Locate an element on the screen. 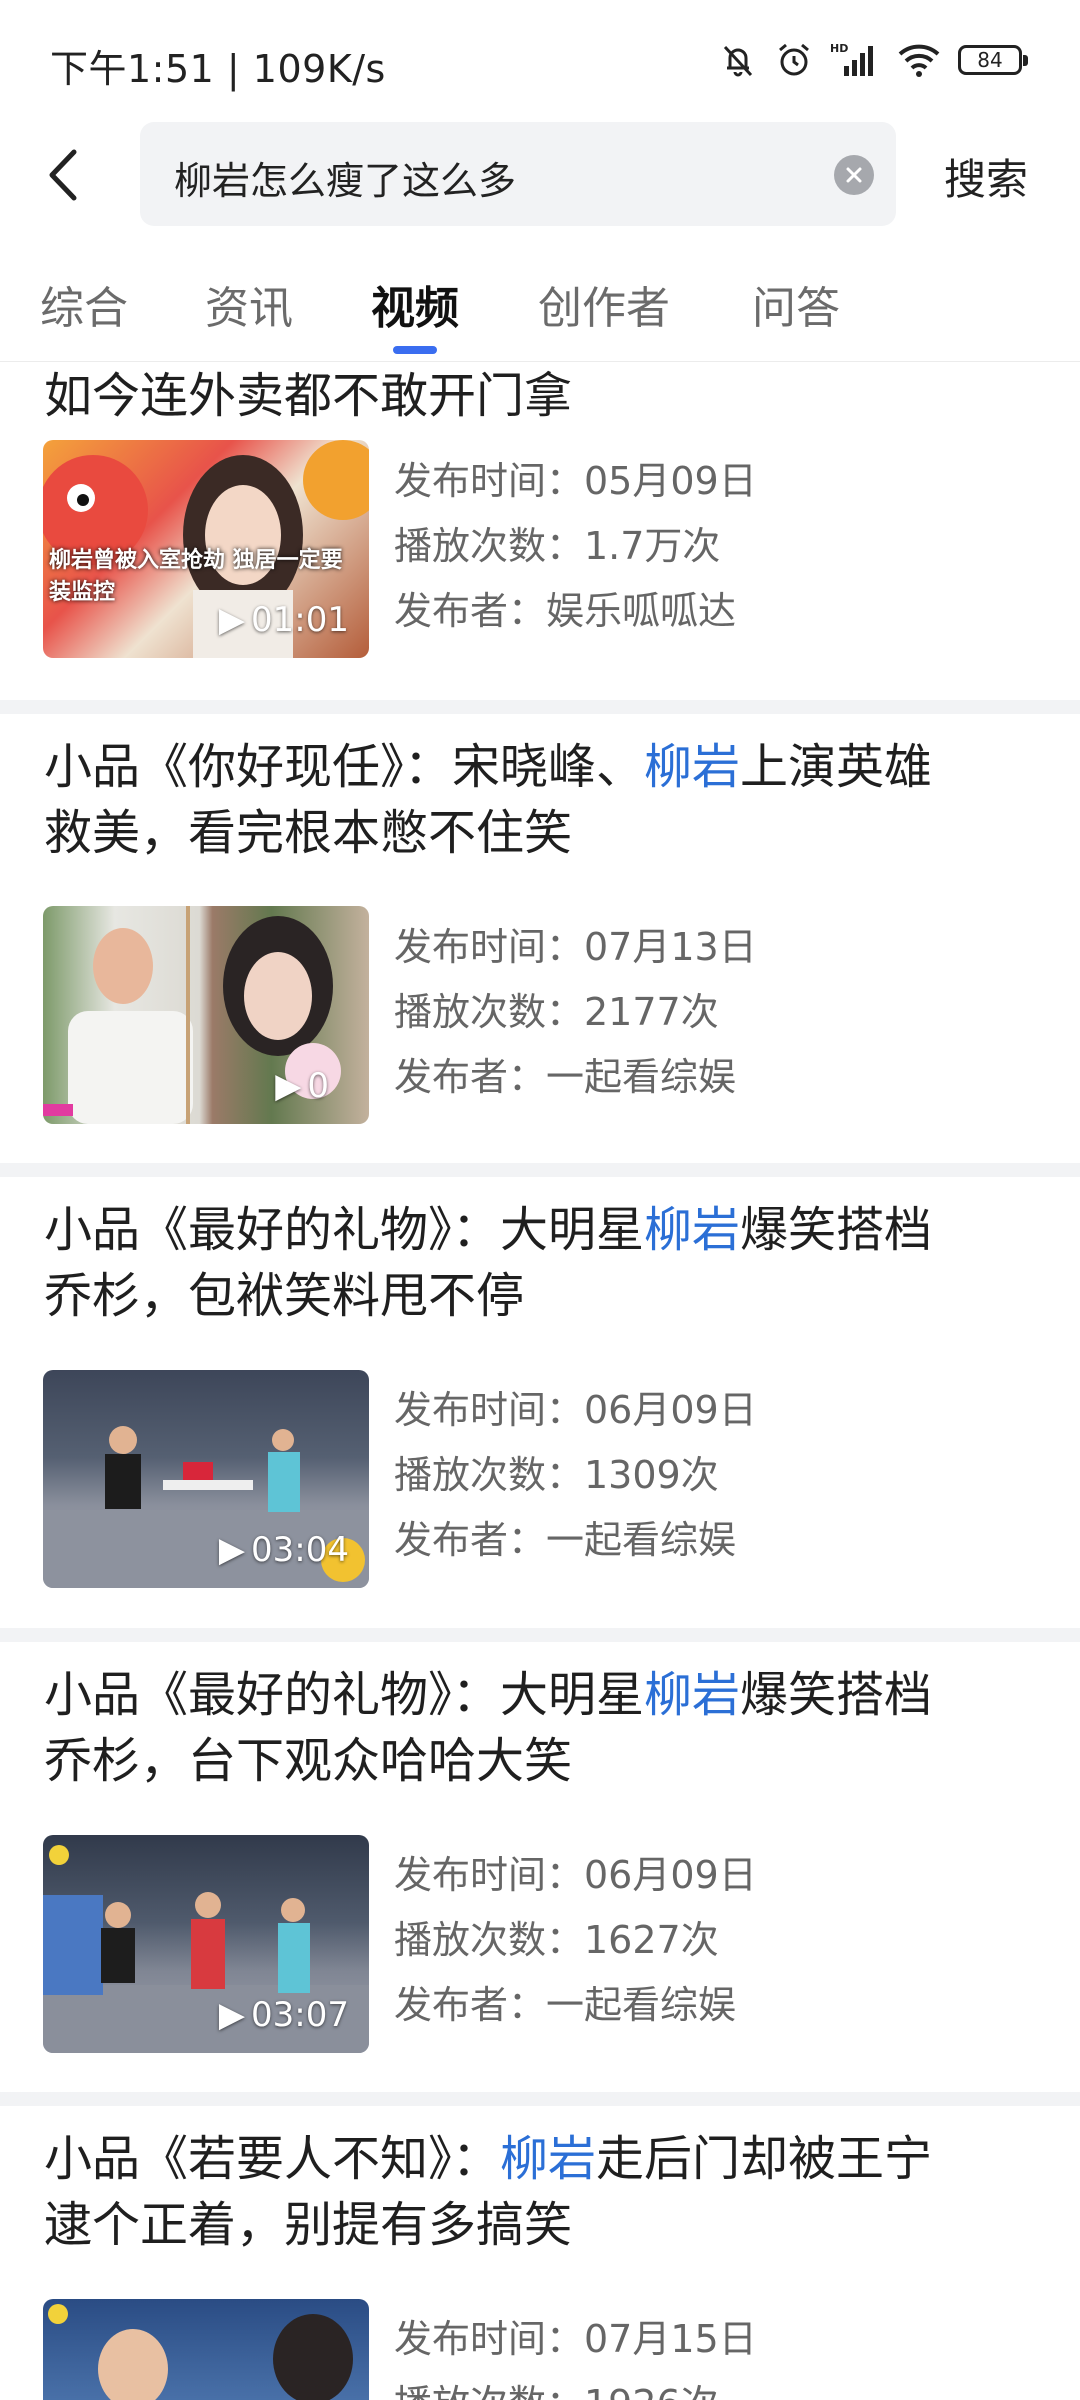 The width and height of the screenshot is (1080, 2400). tab-comprehensive: 综合 is located at coordinates (84, 304).